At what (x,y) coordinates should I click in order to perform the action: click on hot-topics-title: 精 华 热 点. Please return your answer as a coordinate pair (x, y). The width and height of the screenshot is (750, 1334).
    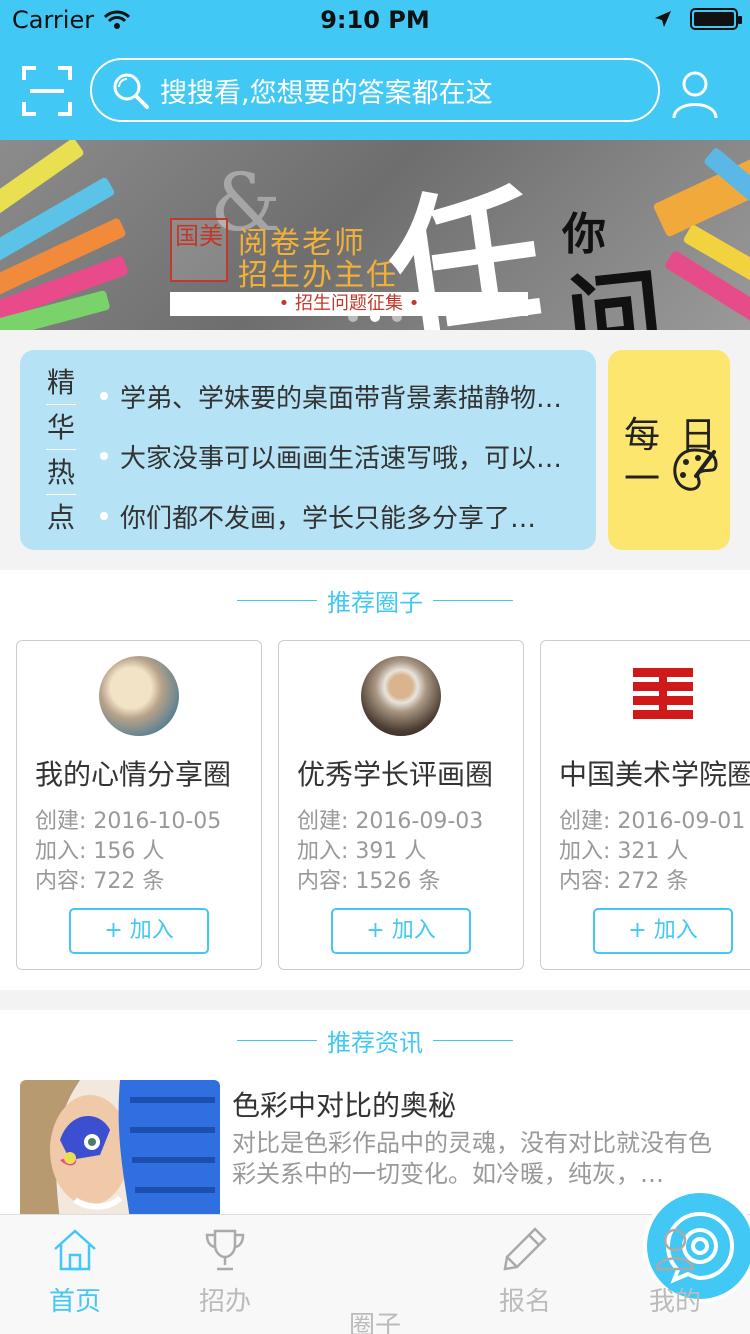
    Looking at the image, I should click on (61, 450).